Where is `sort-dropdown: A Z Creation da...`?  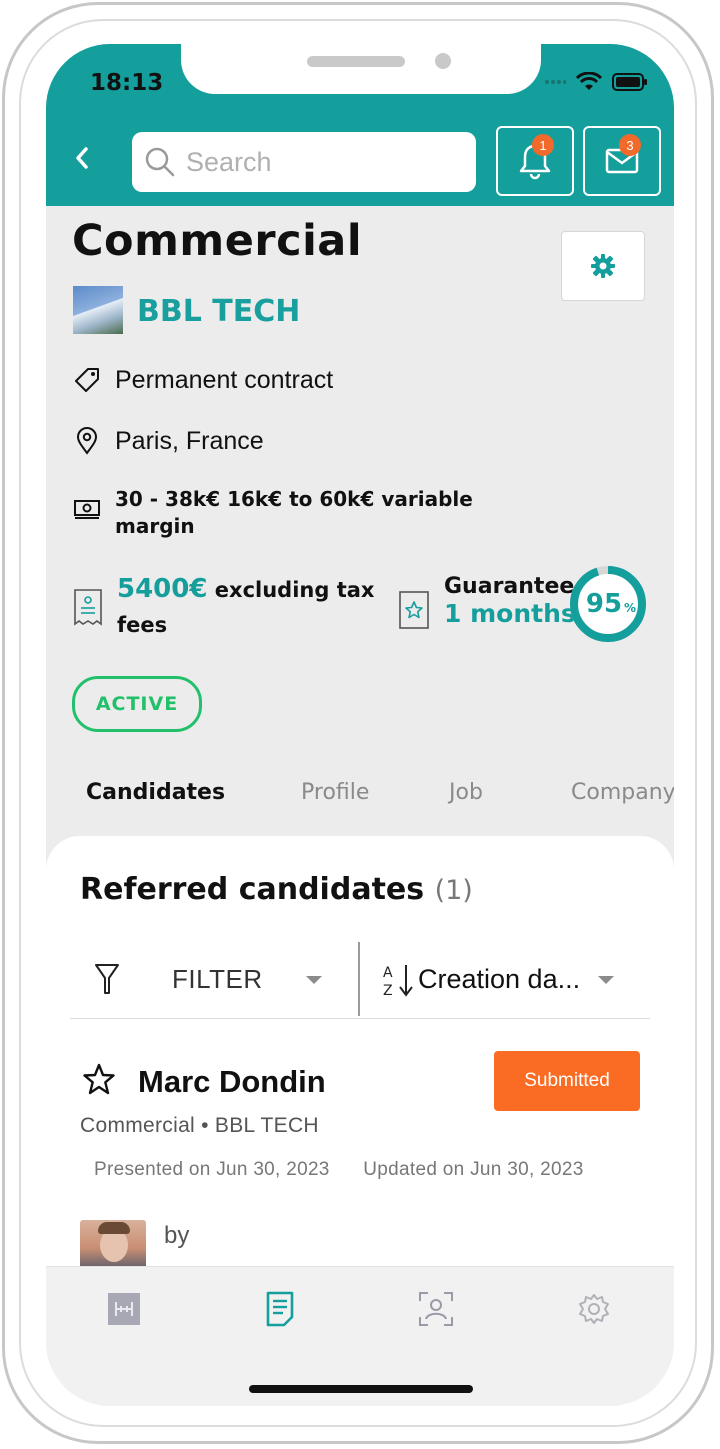
sort-dropdown: A Z Creation da... is located at coordinates (505, 980).